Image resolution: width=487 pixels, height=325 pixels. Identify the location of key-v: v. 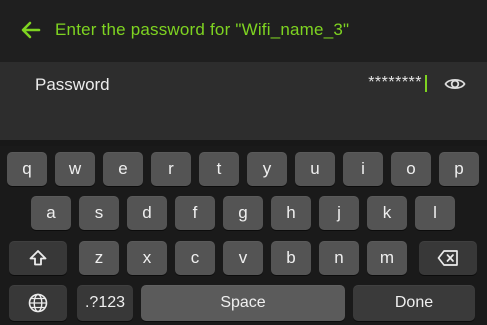
(243, 258).